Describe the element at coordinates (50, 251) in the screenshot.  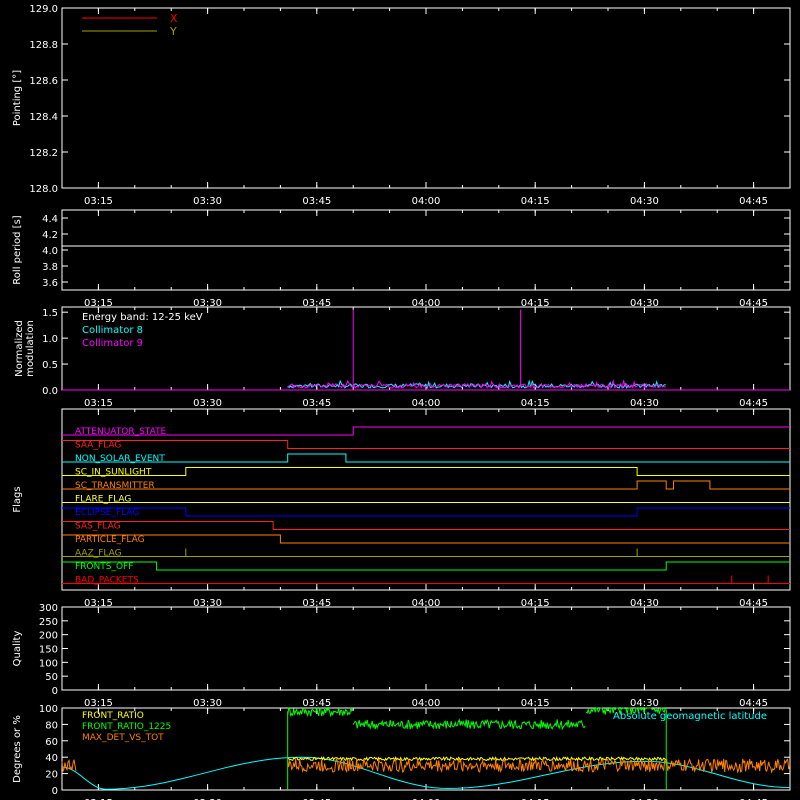
I see `y-tick-label: 4.0` at that location.